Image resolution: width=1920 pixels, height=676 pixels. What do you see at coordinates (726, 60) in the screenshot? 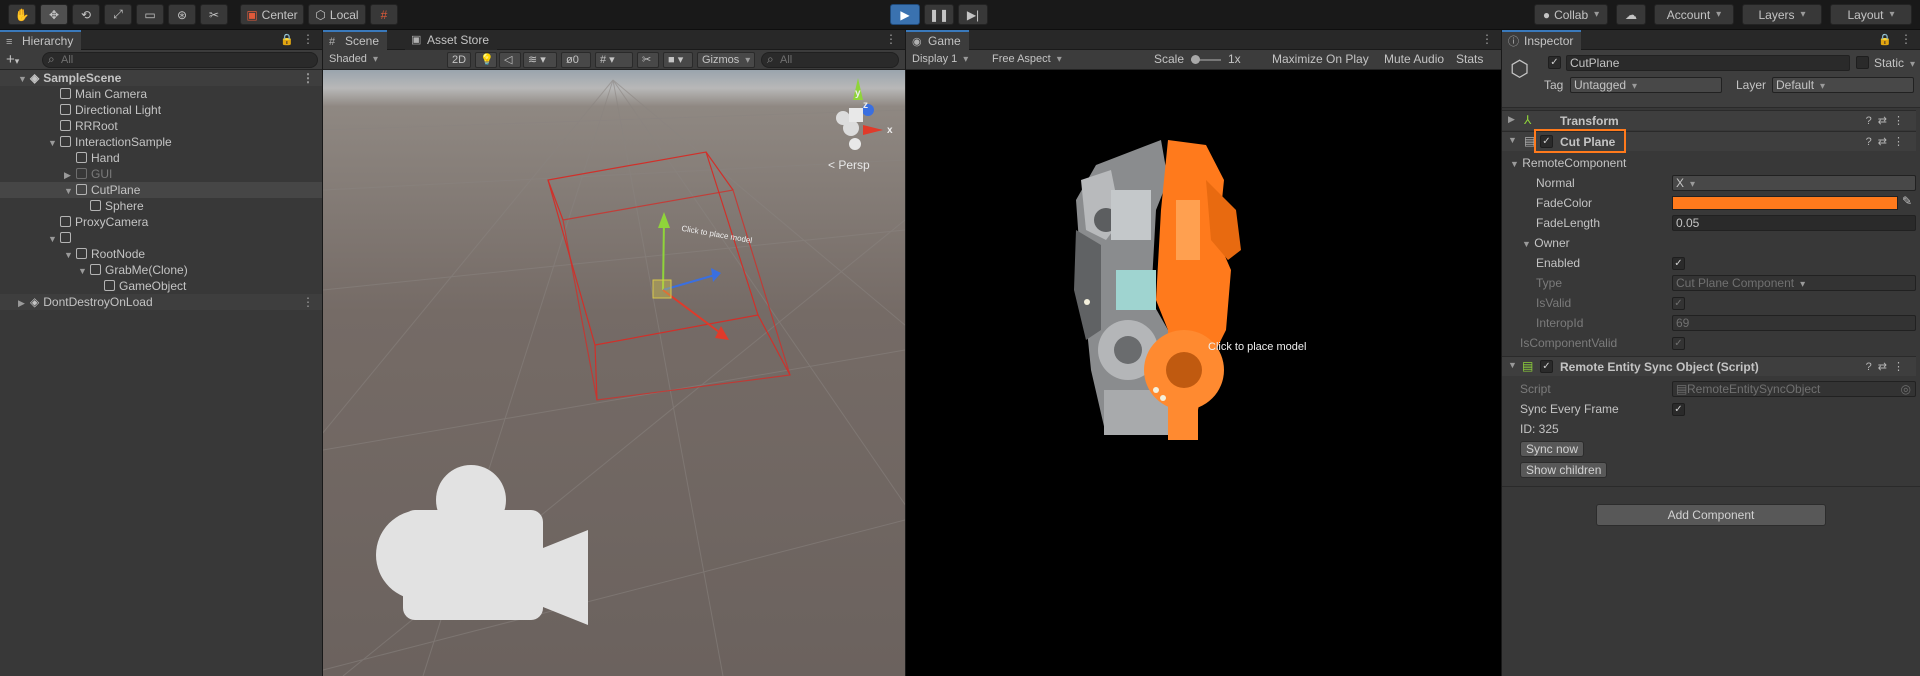
I see `gizmos-dropdown: Gizmos` at bounding box center [726, 60].